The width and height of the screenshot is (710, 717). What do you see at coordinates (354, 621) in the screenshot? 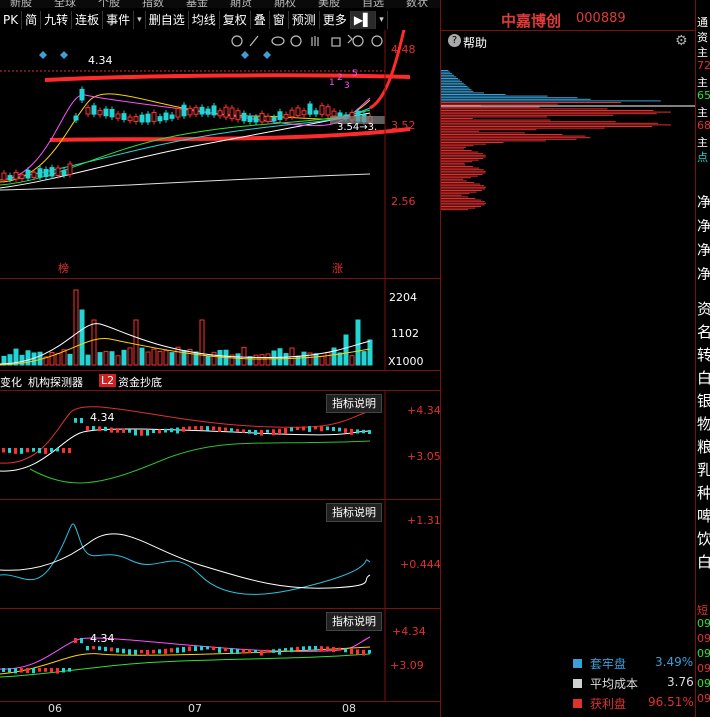
I see `indicator-help-button-3: 指标说明` at bounding box center [354, 621].